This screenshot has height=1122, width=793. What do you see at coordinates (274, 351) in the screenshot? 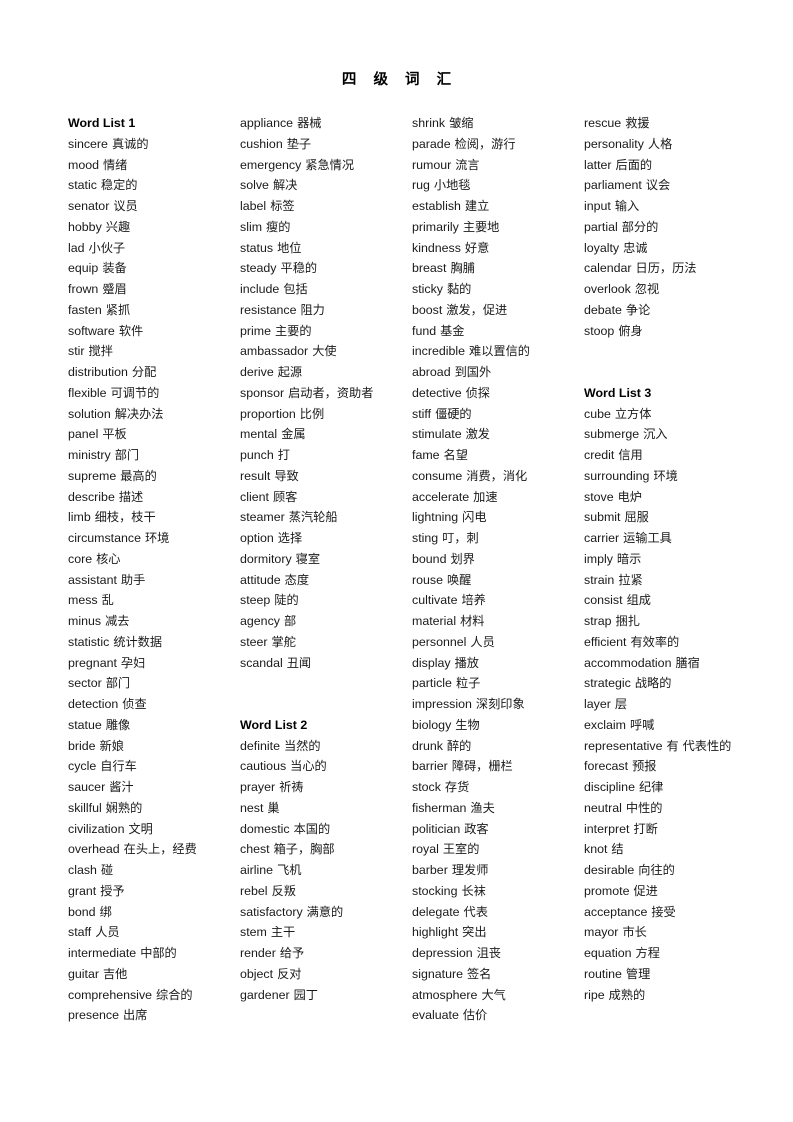
I see `entry-word: ambassador` at bounding box center [274, 351].